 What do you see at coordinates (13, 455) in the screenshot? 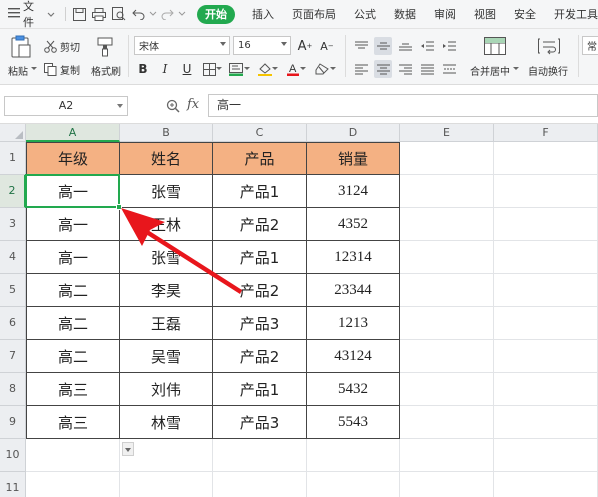
I see `row-header-10: 10` at bounding box center [13, 455].